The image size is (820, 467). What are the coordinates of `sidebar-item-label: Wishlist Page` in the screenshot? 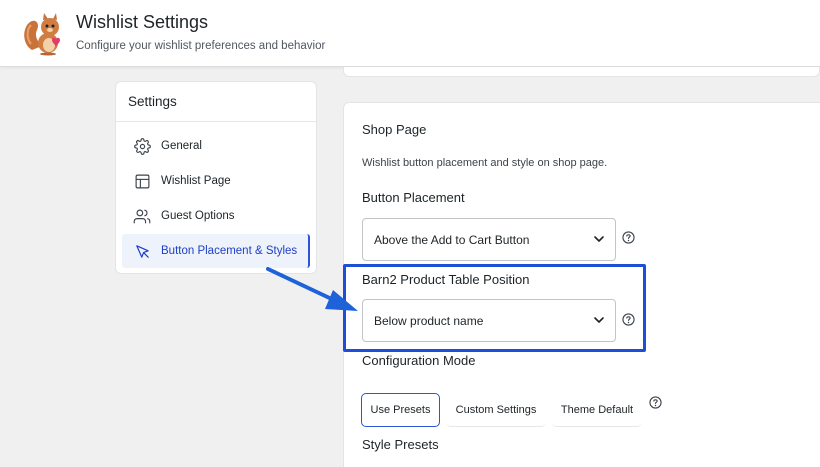 It's located at (196, 181).